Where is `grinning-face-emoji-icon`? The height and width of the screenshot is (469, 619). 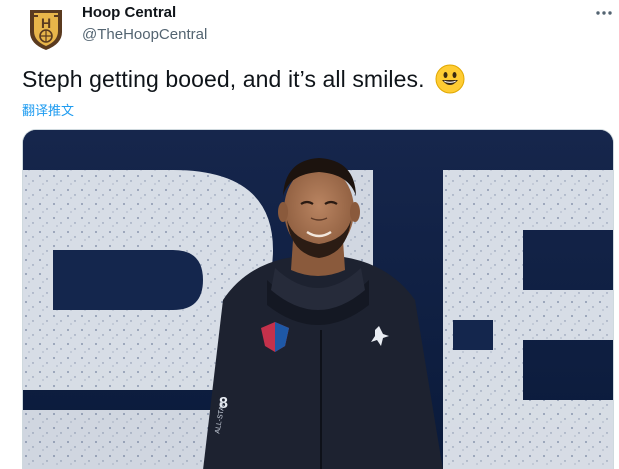
grinning-face-emoji-icon is located at coordinates (450, 79).